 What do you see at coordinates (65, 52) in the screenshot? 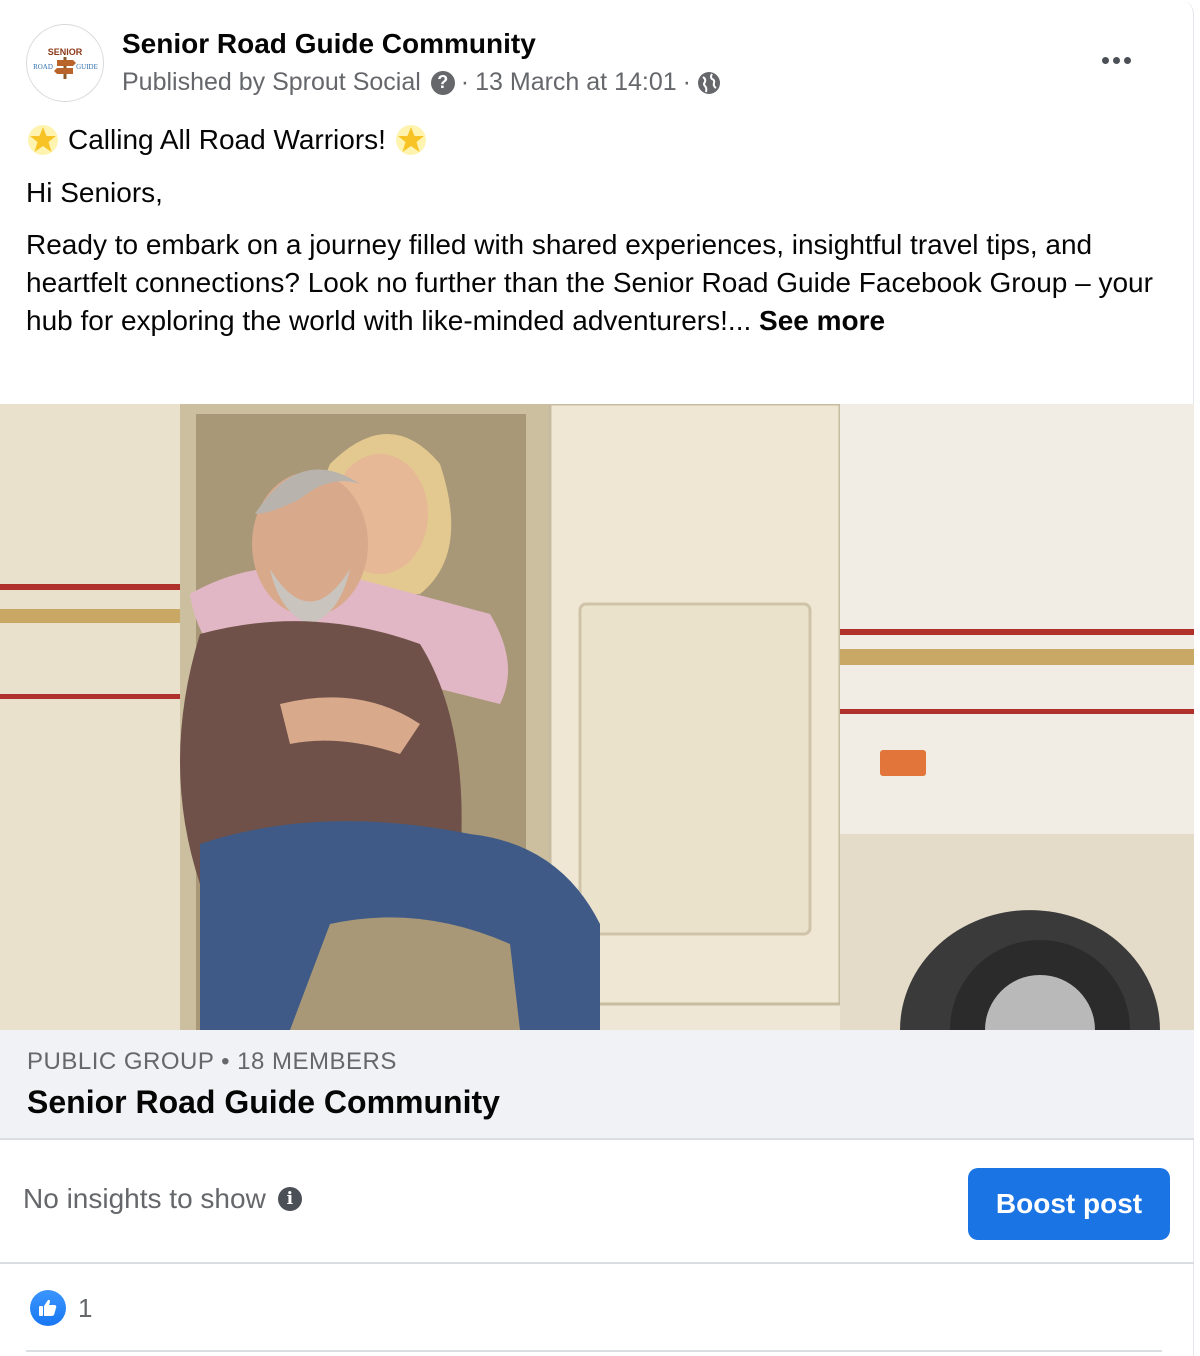
I see `svg-text: SENIOR` at bounding box center [65, 52].